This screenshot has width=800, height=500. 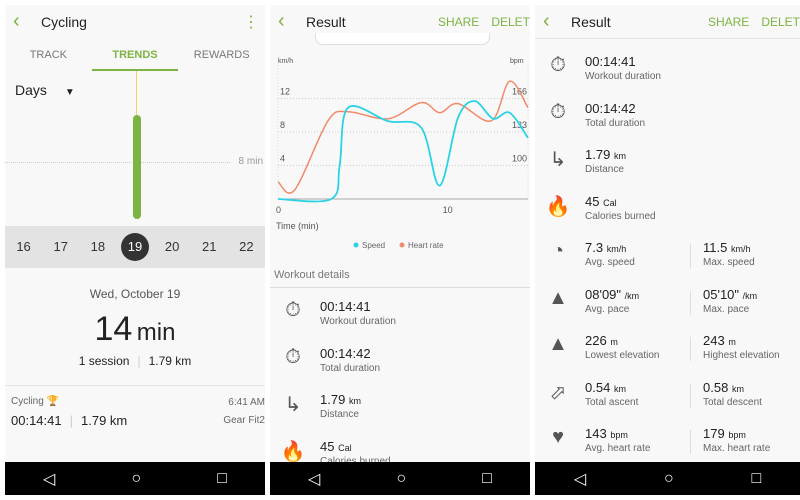 What do you see at coordinates (45, 90) in the screenshot?
I see `period-dropdown: Days ▼` at bounding box center [45, 90].